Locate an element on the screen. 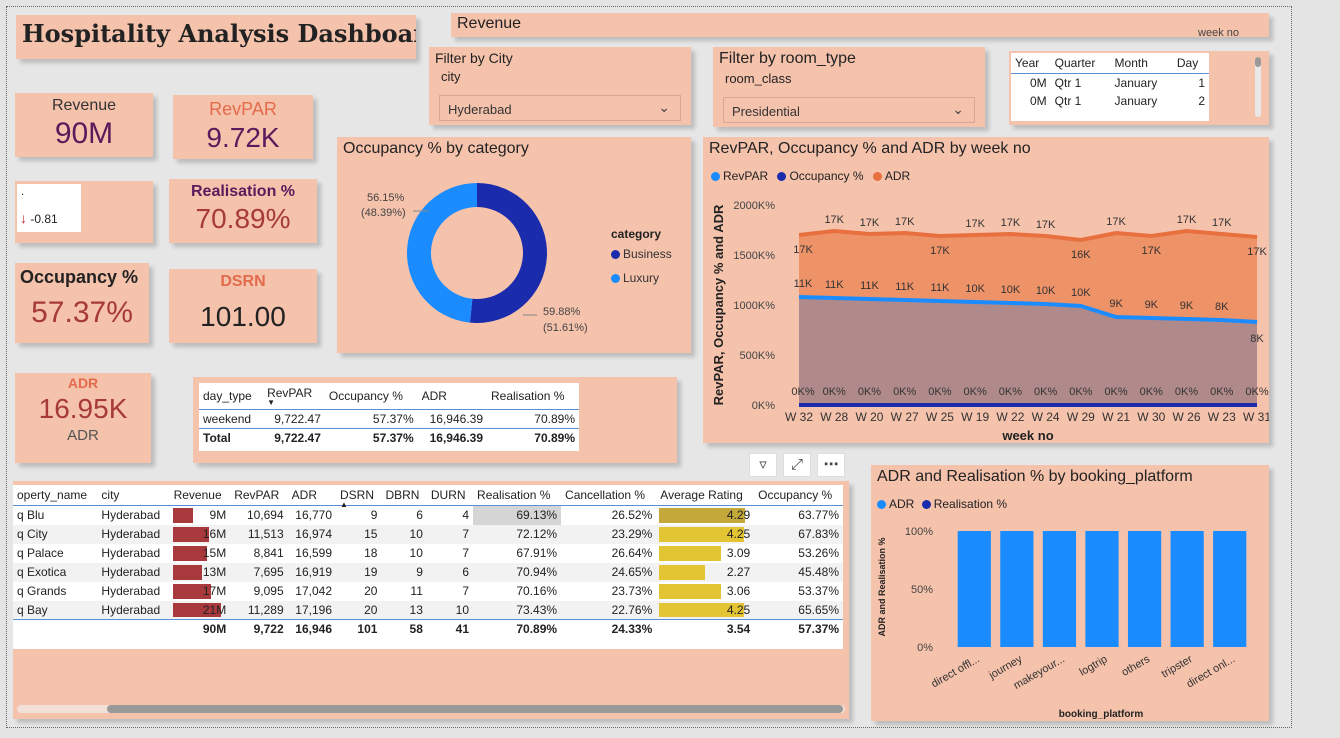 This screenshot has height=738, width=1340. occupancy-kpi-card: Occupancy % 57.37% is located at coordinates (82, 303).